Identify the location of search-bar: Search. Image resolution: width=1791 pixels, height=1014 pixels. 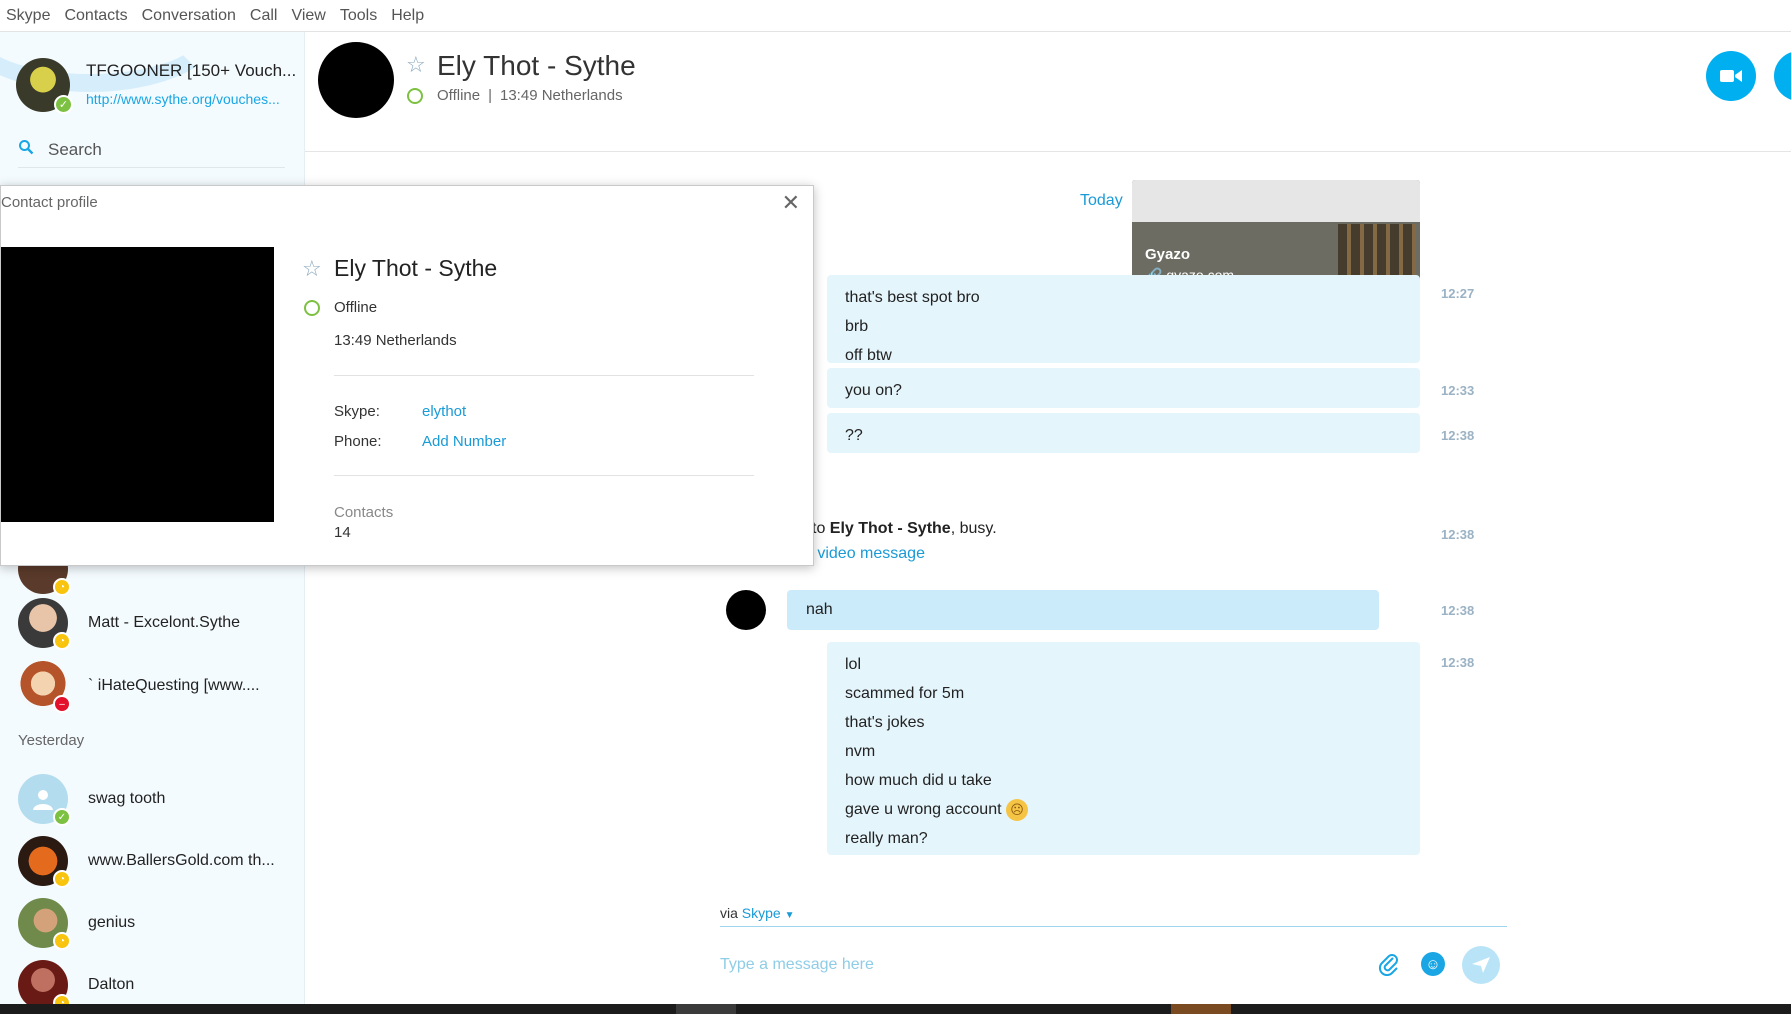
(151, 150).